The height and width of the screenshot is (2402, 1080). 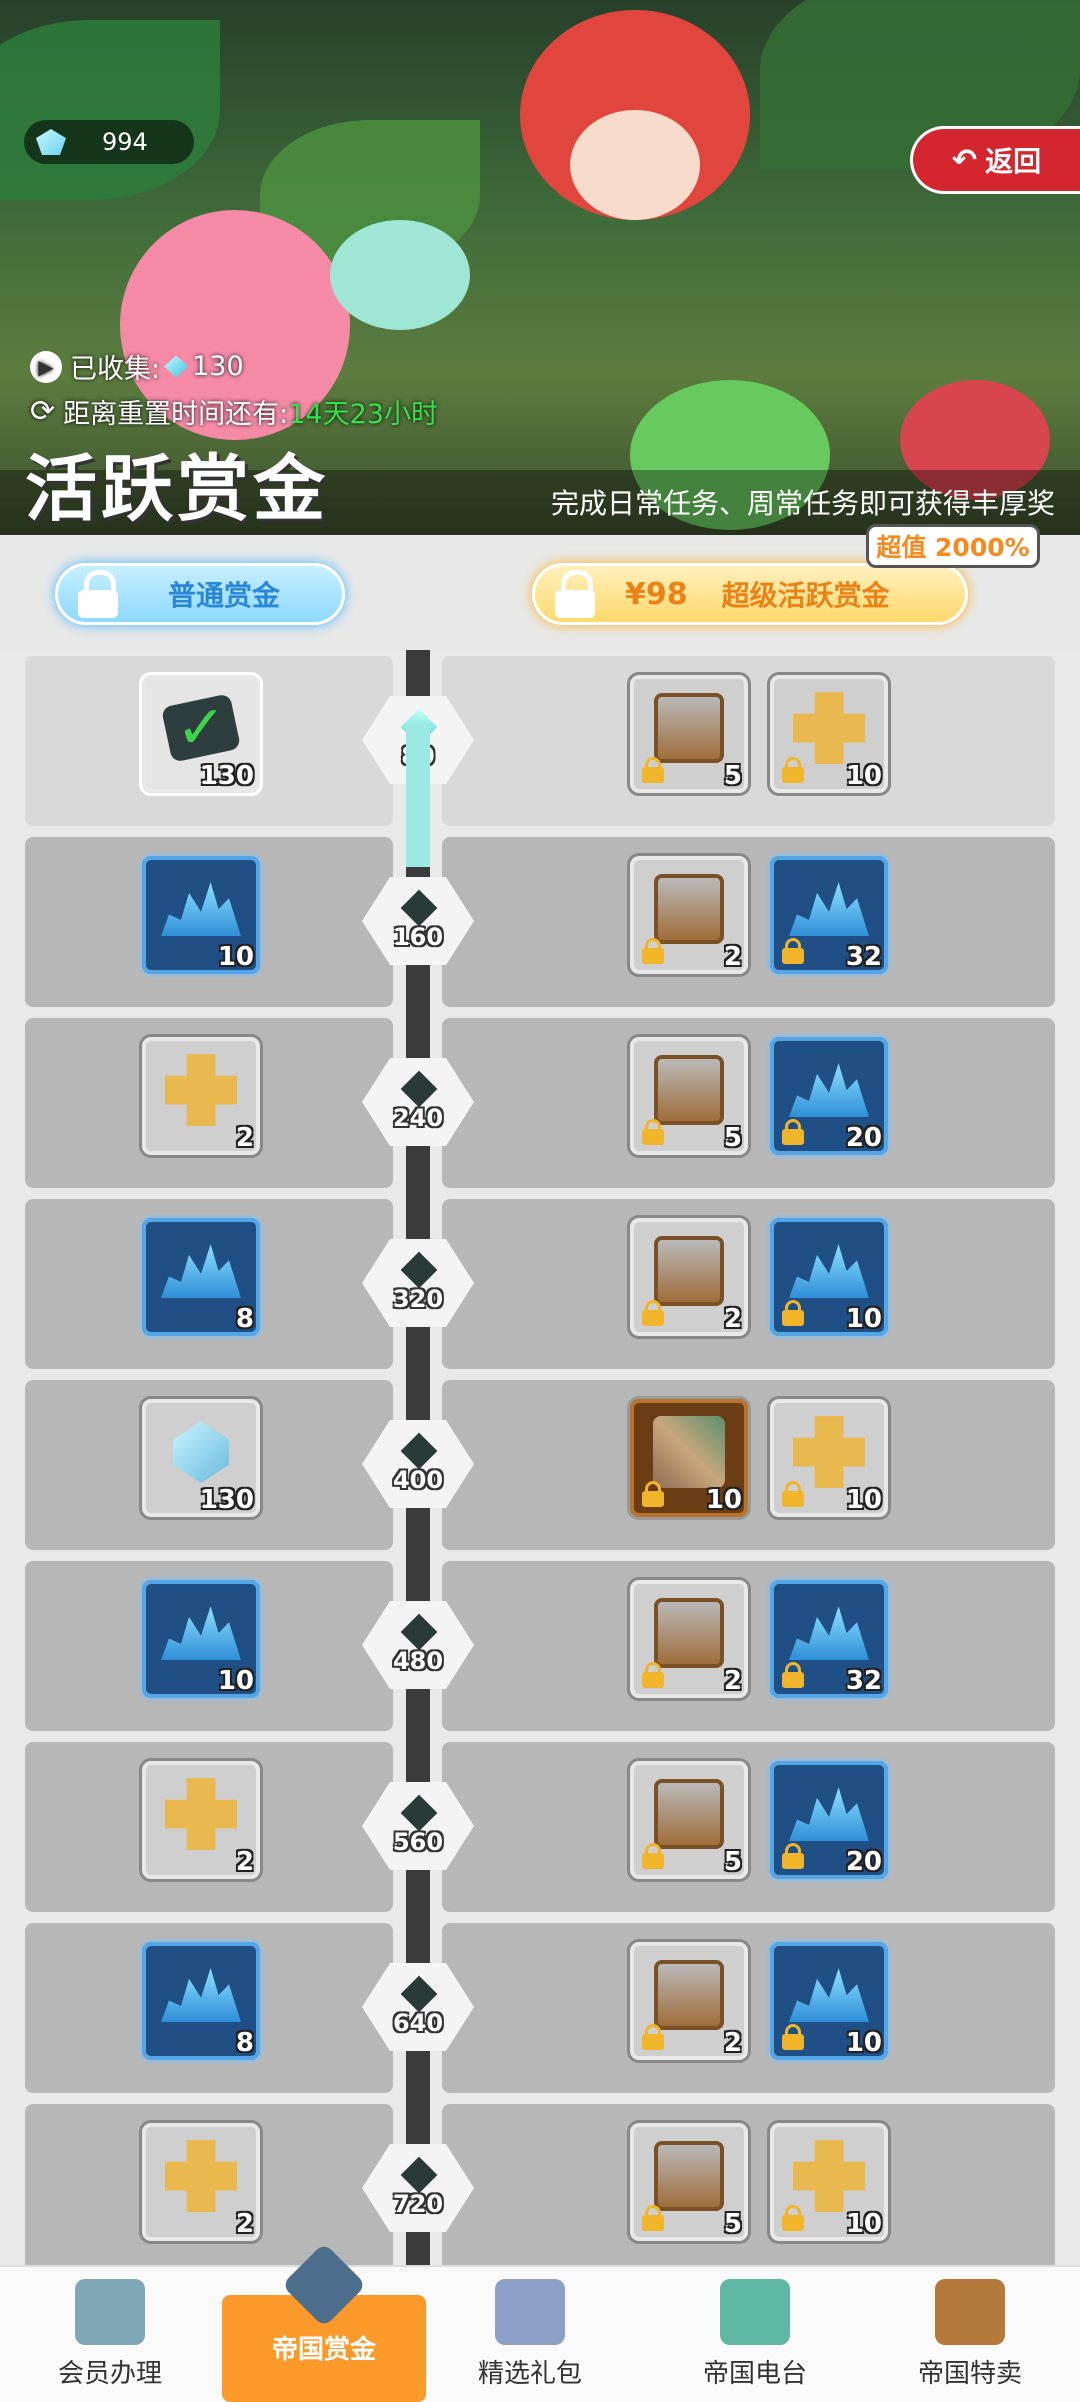 What do you see at coordinates (418, 1102) in the screenshot?
I see `level-node: 240` at bounding box center [418, 1102].